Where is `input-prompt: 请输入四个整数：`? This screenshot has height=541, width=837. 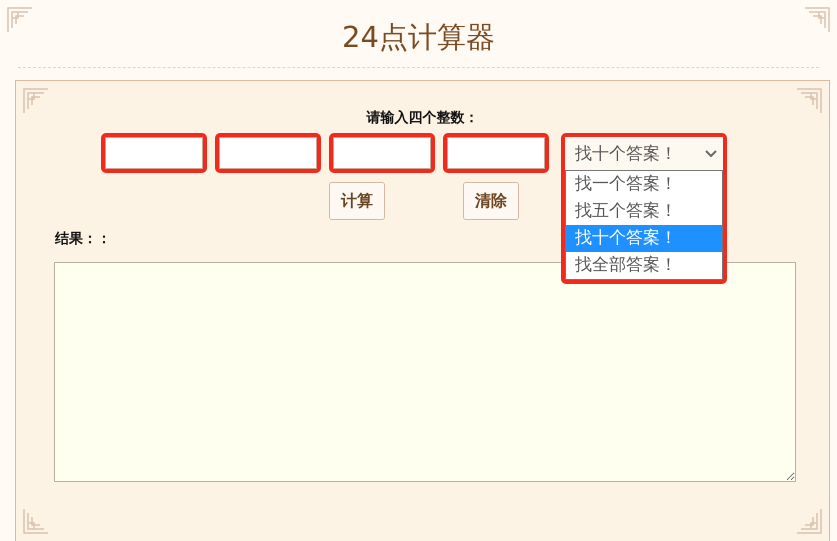
input-prompt: 请输入四个整数： is located at coordinates (422, 118).